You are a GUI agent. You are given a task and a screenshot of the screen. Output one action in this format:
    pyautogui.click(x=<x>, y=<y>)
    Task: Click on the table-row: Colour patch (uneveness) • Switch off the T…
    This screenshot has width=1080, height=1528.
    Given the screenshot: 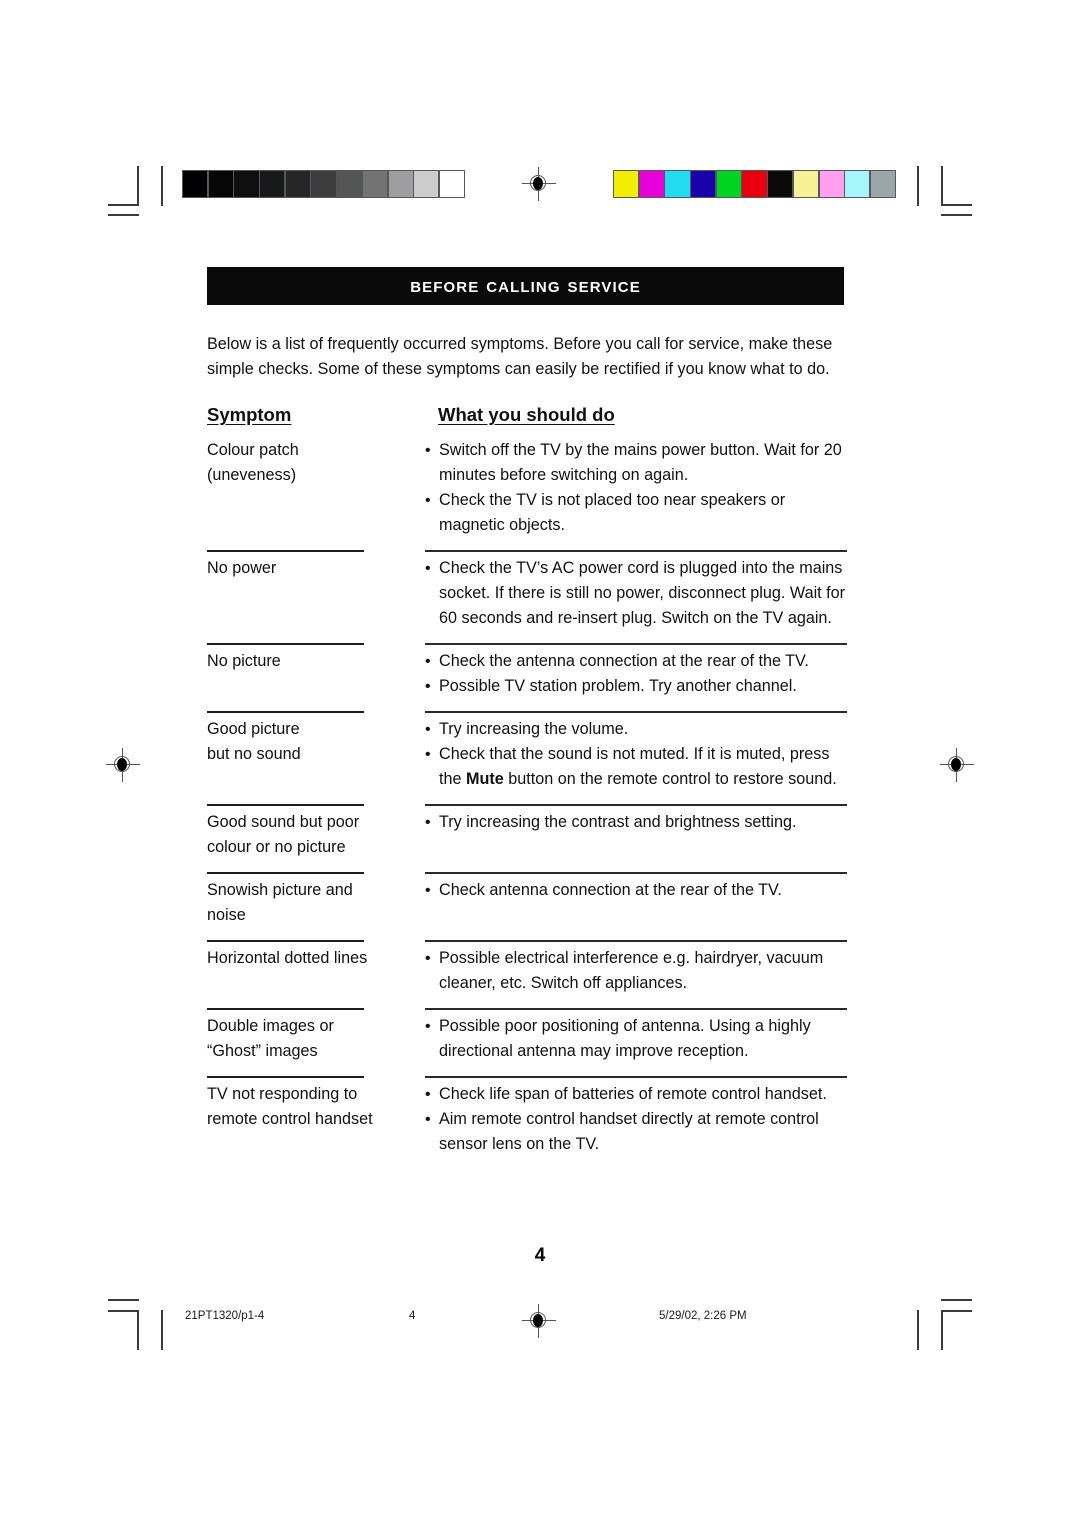 What is the action you would take?
    pyautogui.click(x=527, y=488)
    